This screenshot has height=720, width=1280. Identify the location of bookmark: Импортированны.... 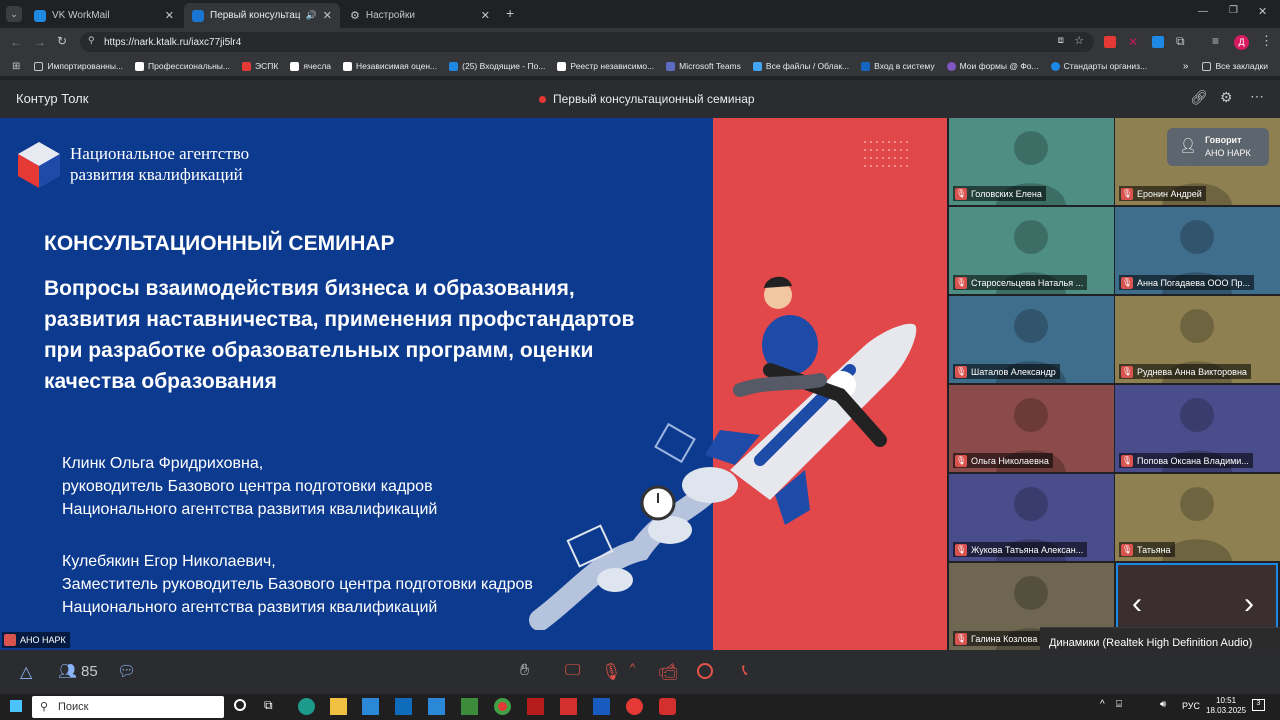
(78, 66).